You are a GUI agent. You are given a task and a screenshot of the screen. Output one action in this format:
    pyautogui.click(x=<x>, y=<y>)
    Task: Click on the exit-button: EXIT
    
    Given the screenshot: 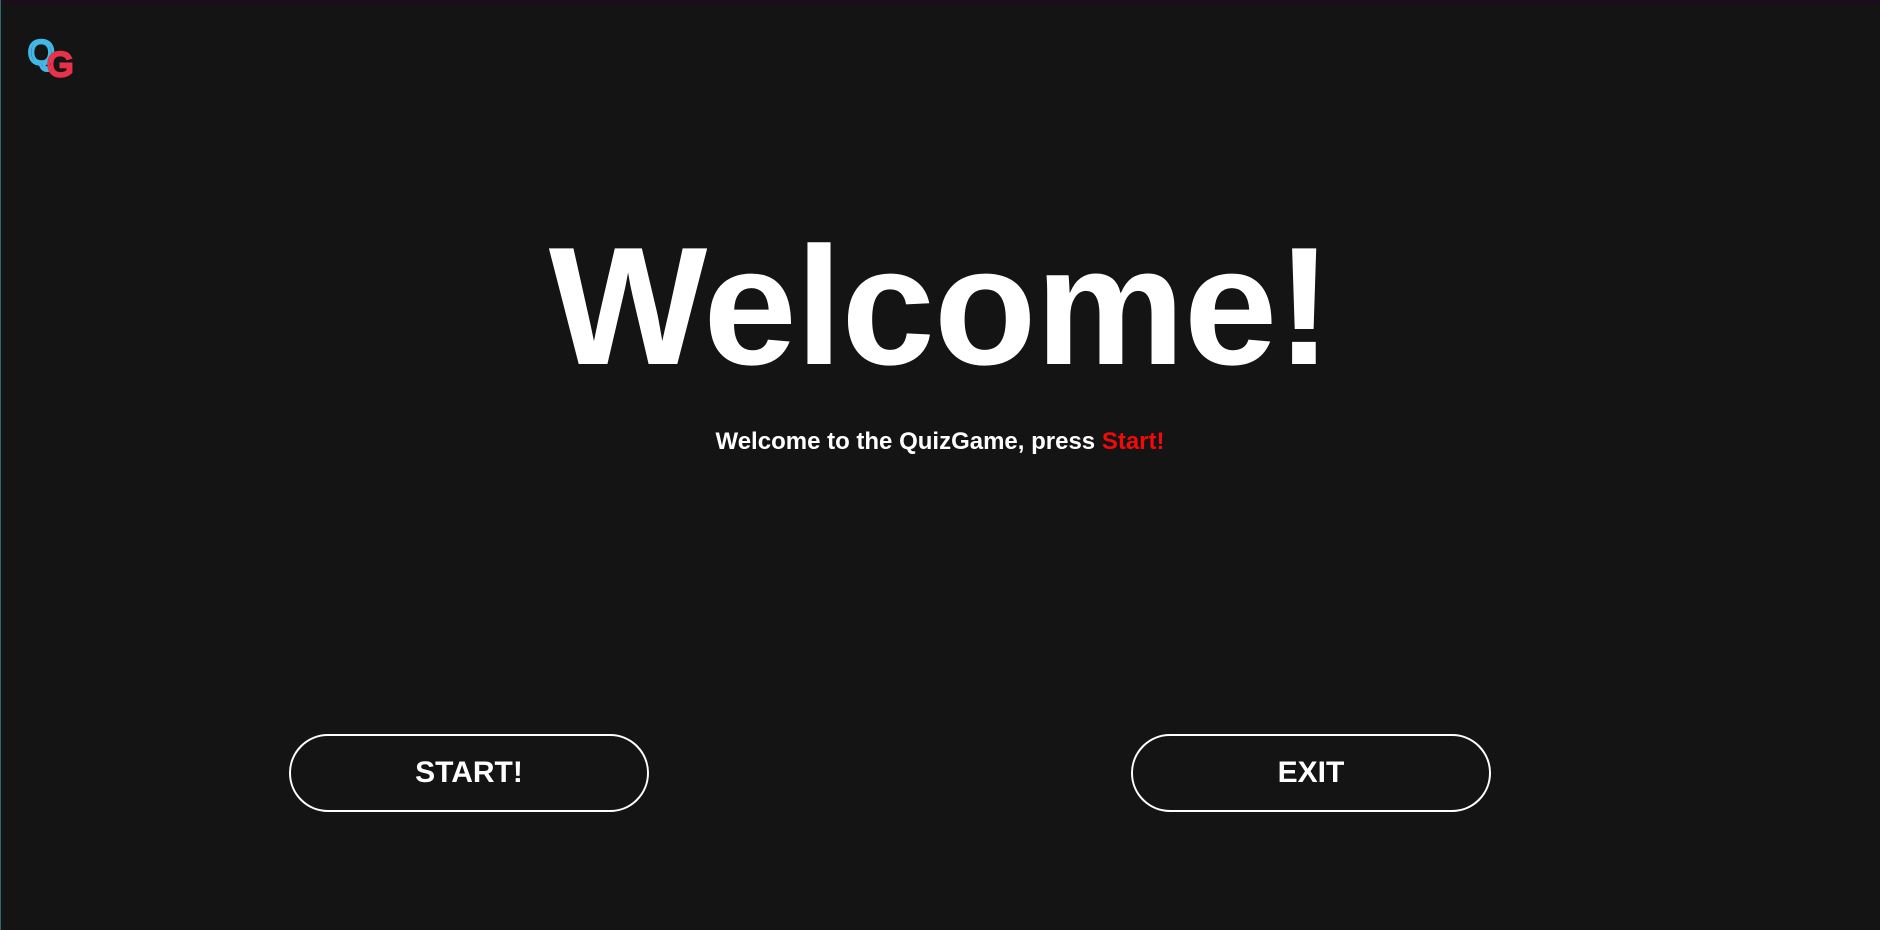 What is the action you would take?
    pyautogui.click(x=1311, y=773)
    